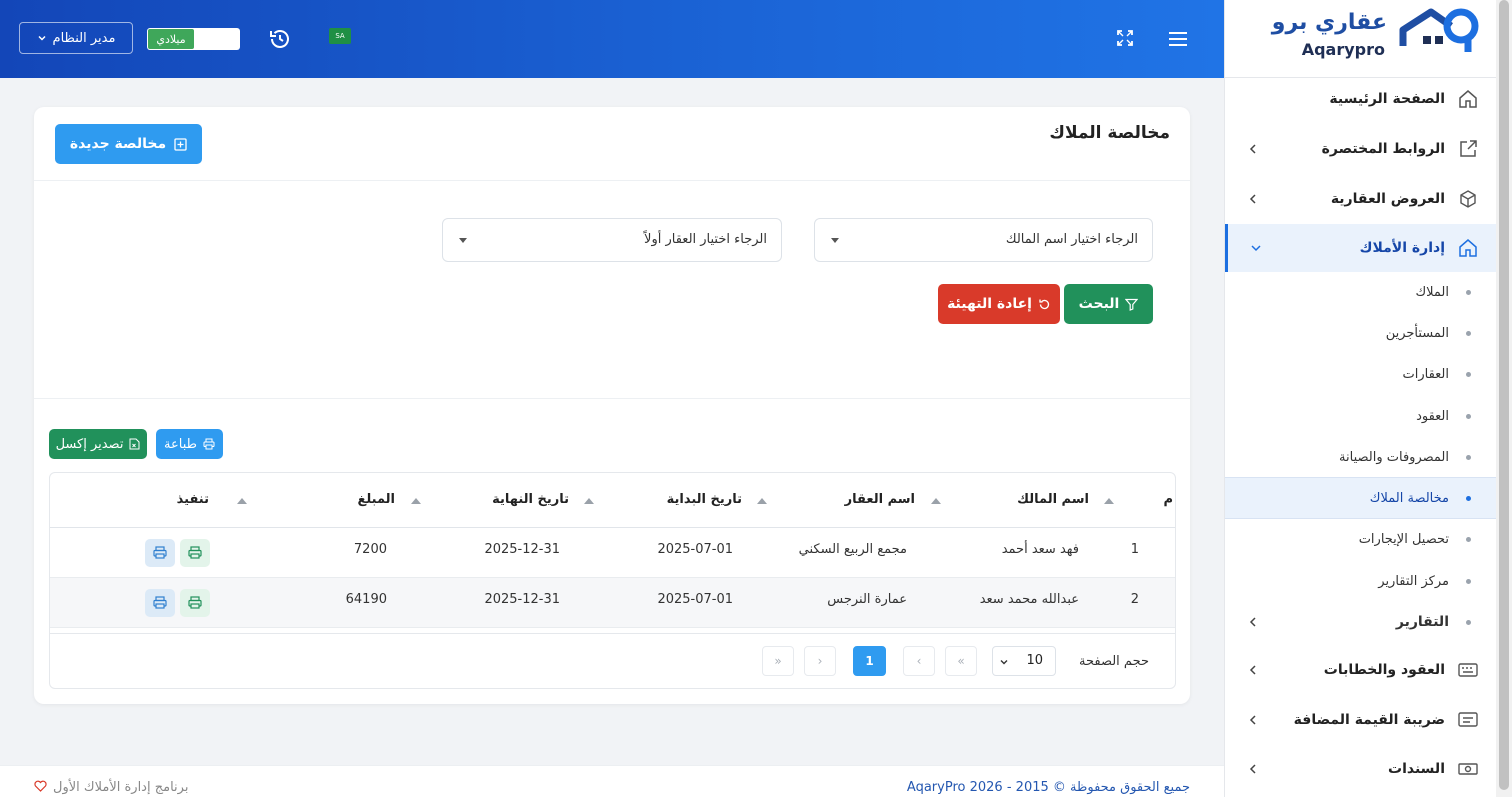 The width and height of the screenshot is (1512, 797). I want to click on sidebar-item-offers: العروض العقارية, so click(1361, 199).